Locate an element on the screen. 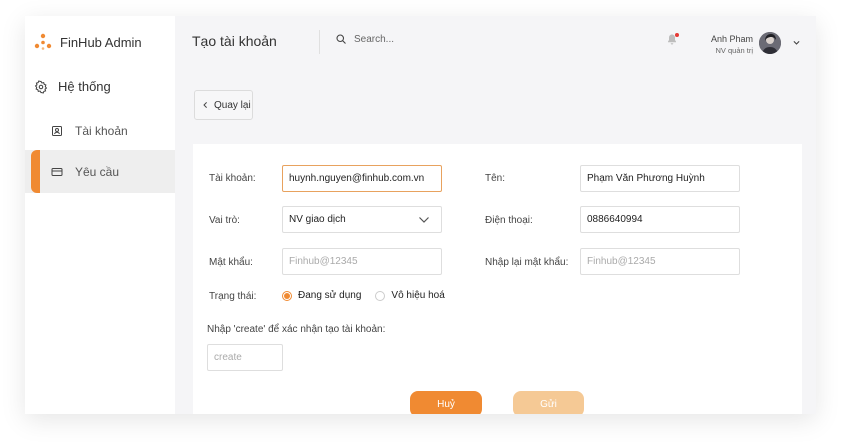 Image resolution: width=841 pixels, height=446 pixels. sidebar-group-system: Hệ thống is located at coordinates (72, 86).